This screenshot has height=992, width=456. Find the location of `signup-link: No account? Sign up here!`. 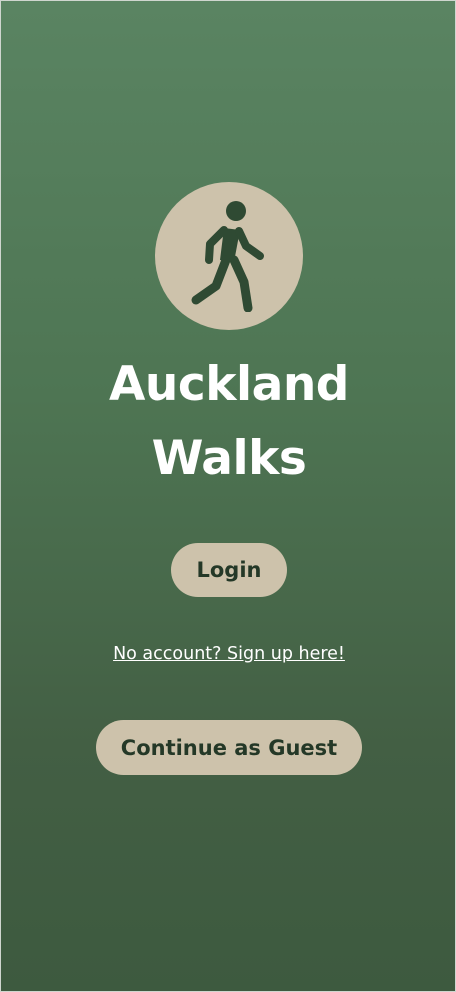

signup-link: No account? Sign up here! is located at coordinates (228, 654).